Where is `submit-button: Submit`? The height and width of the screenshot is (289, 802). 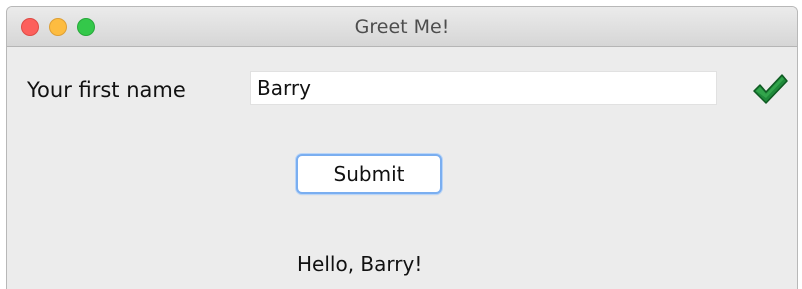
submit-button: Submit is located at coordinates (369, 174).